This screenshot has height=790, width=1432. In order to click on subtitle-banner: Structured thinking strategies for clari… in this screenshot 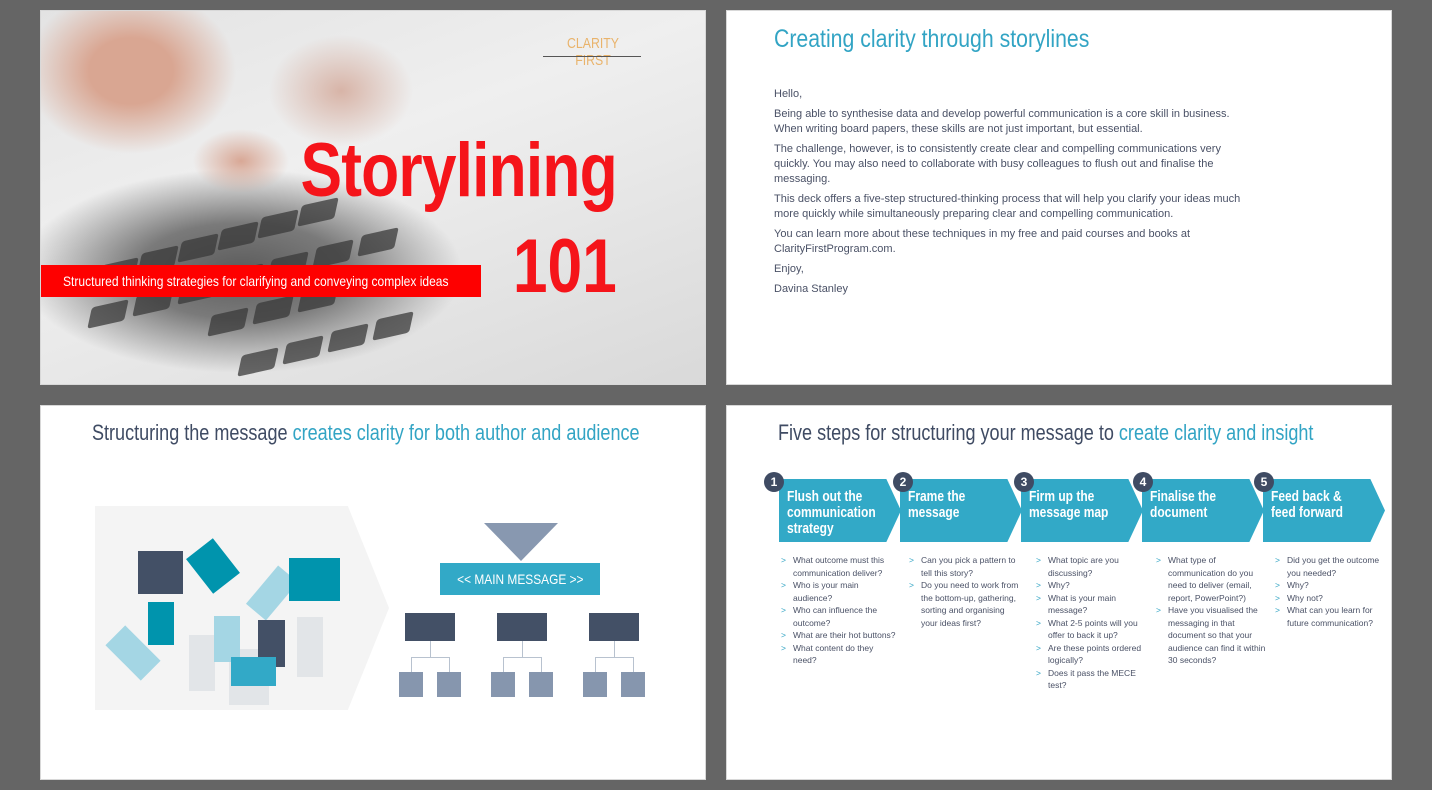, I will do `click(261, 281)`.